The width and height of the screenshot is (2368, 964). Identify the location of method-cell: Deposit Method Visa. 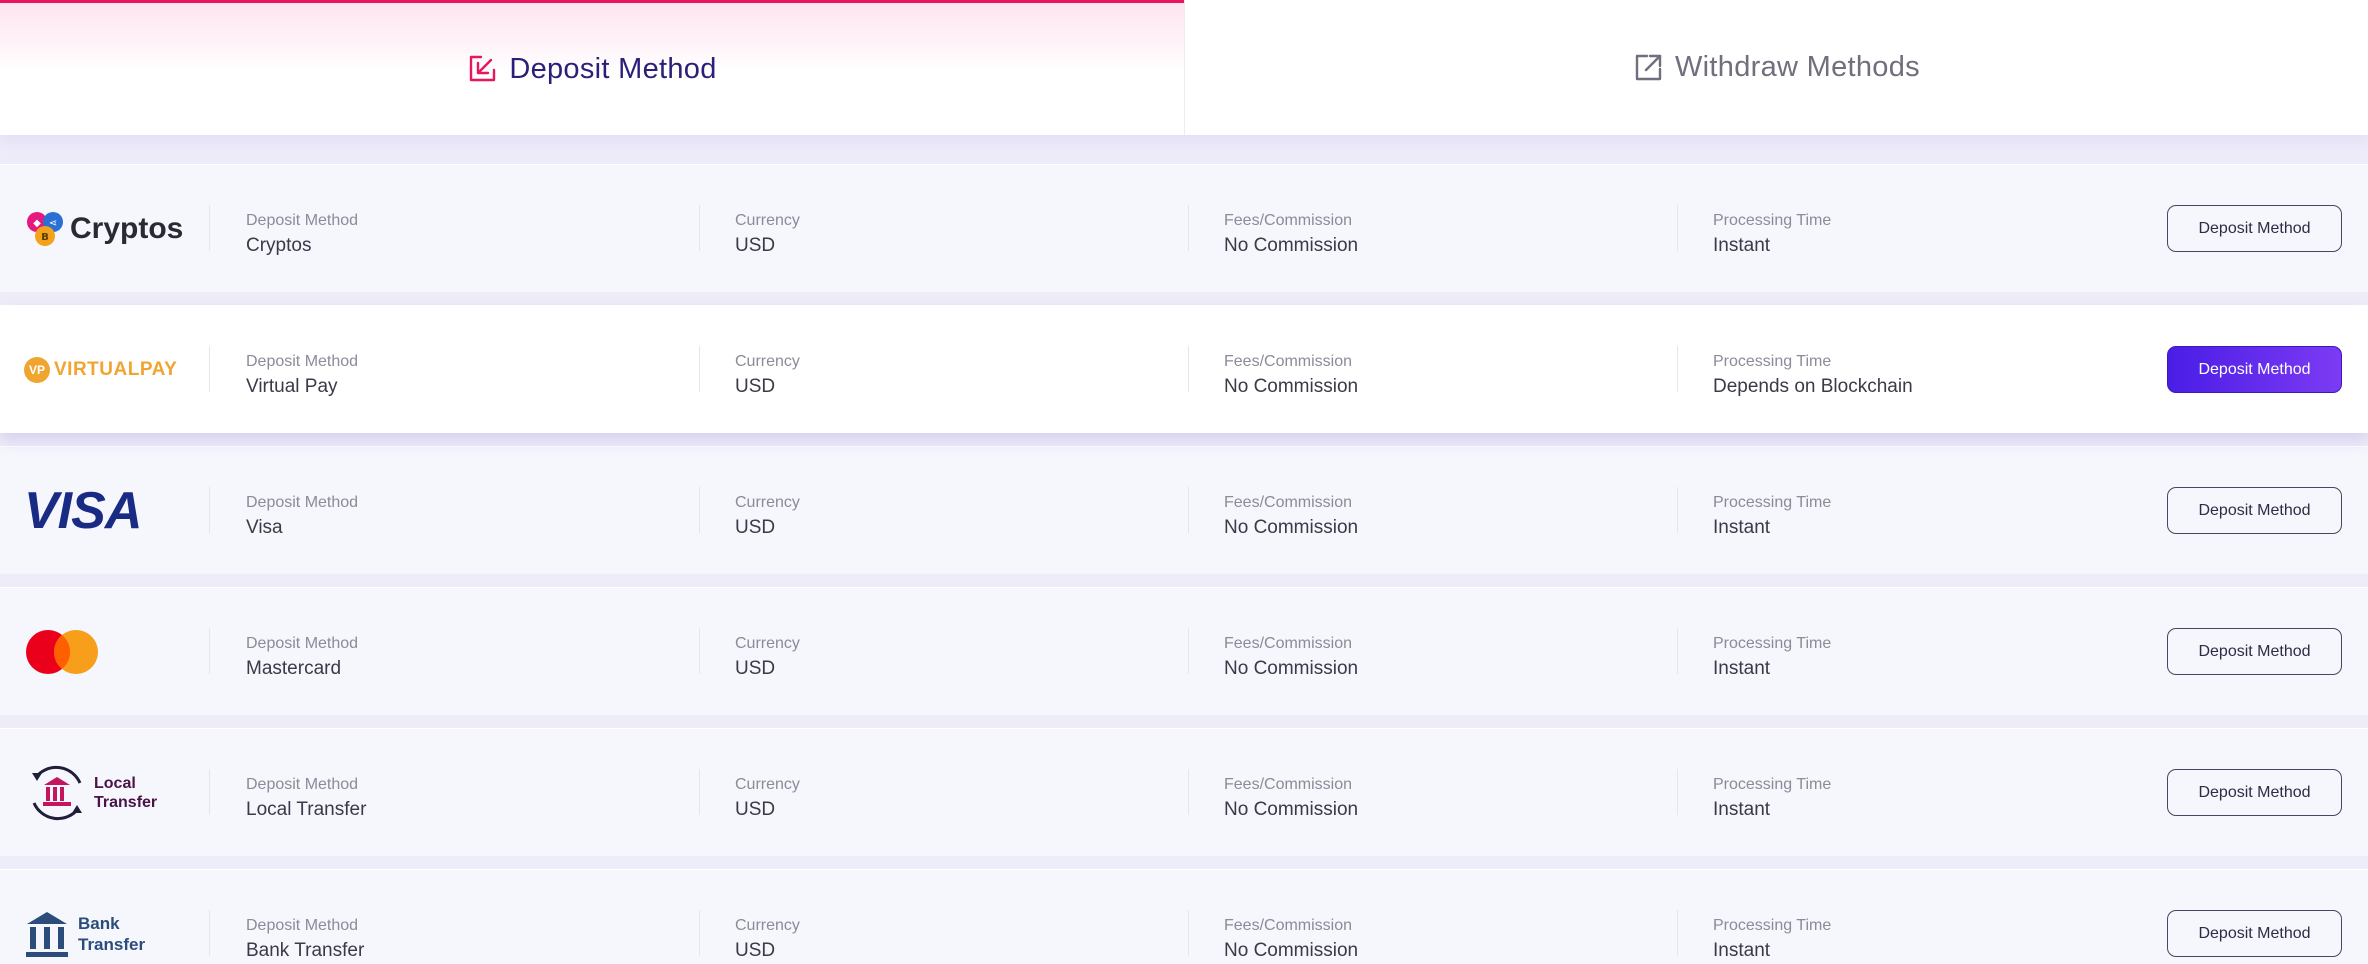
(302, 517).